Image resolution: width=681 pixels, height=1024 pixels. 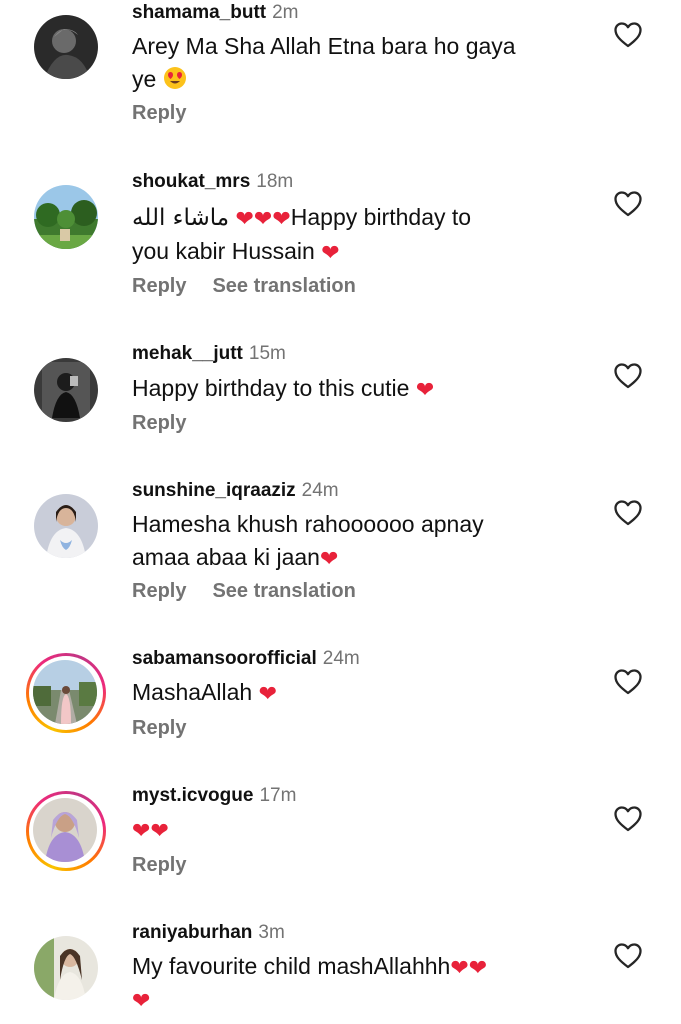 What do you see at coordinates (175, 78) in the screenshot?
I see `heart-eyes-emoji-icon` at bounding box center [175, 78].